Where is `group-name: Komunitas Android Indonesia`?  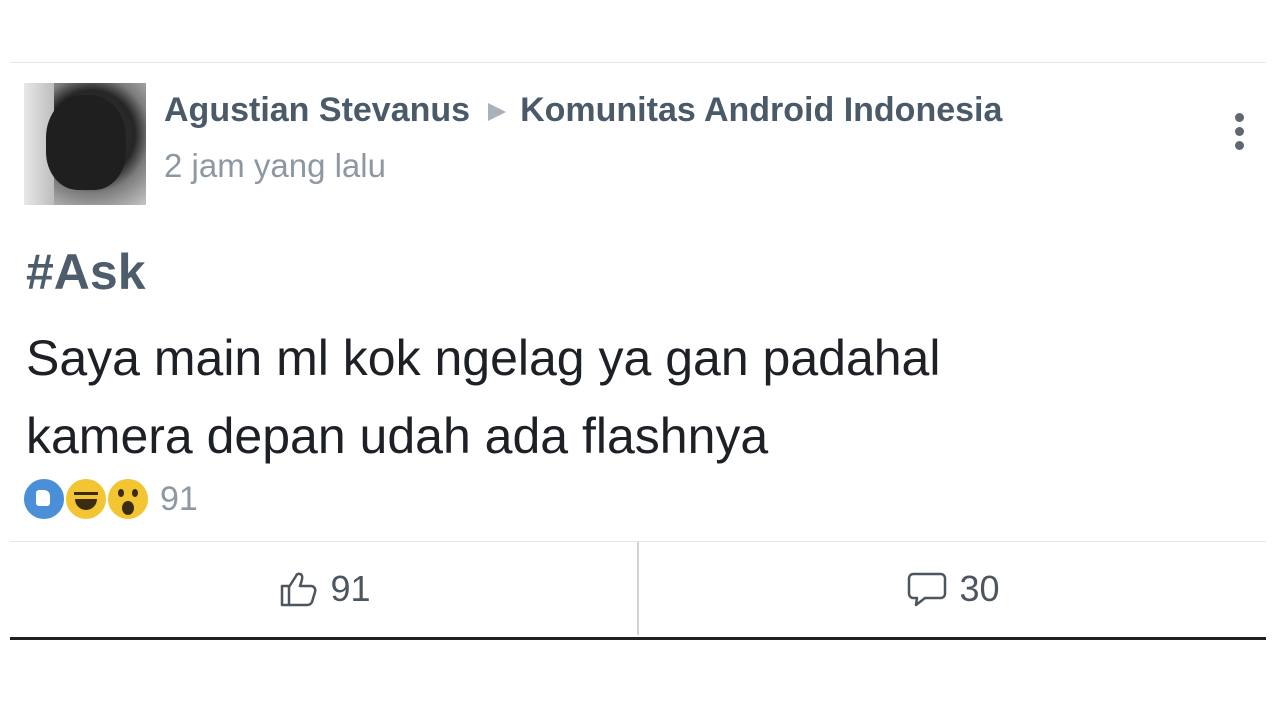 group-name: Komunitas Android Indonesia is located at coordinates (761, 110).